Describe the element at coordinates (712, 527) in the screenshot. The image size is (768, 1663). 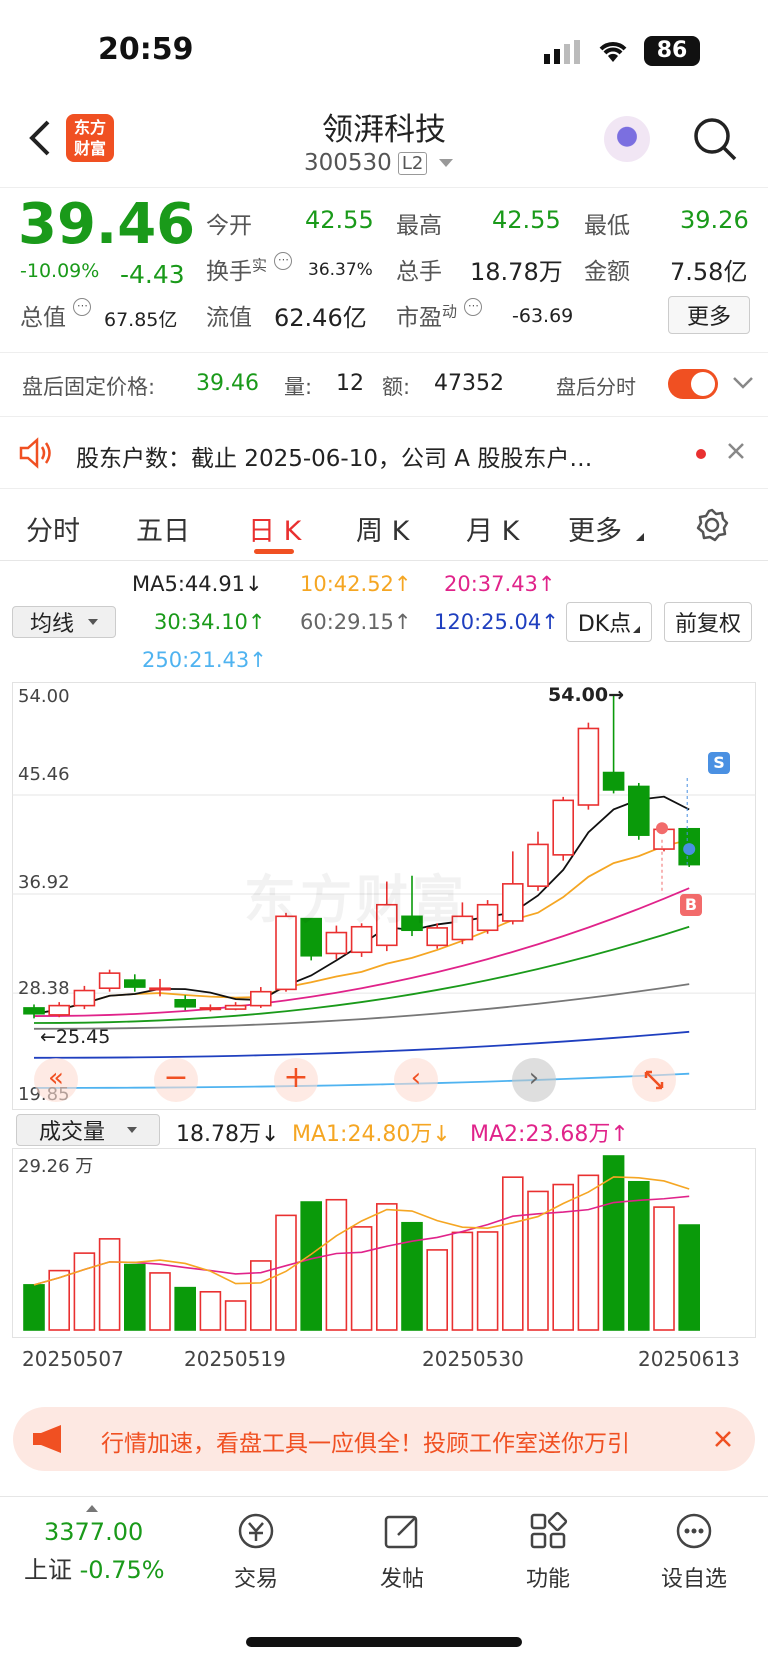
I see `settings-gear-icon` at that location.